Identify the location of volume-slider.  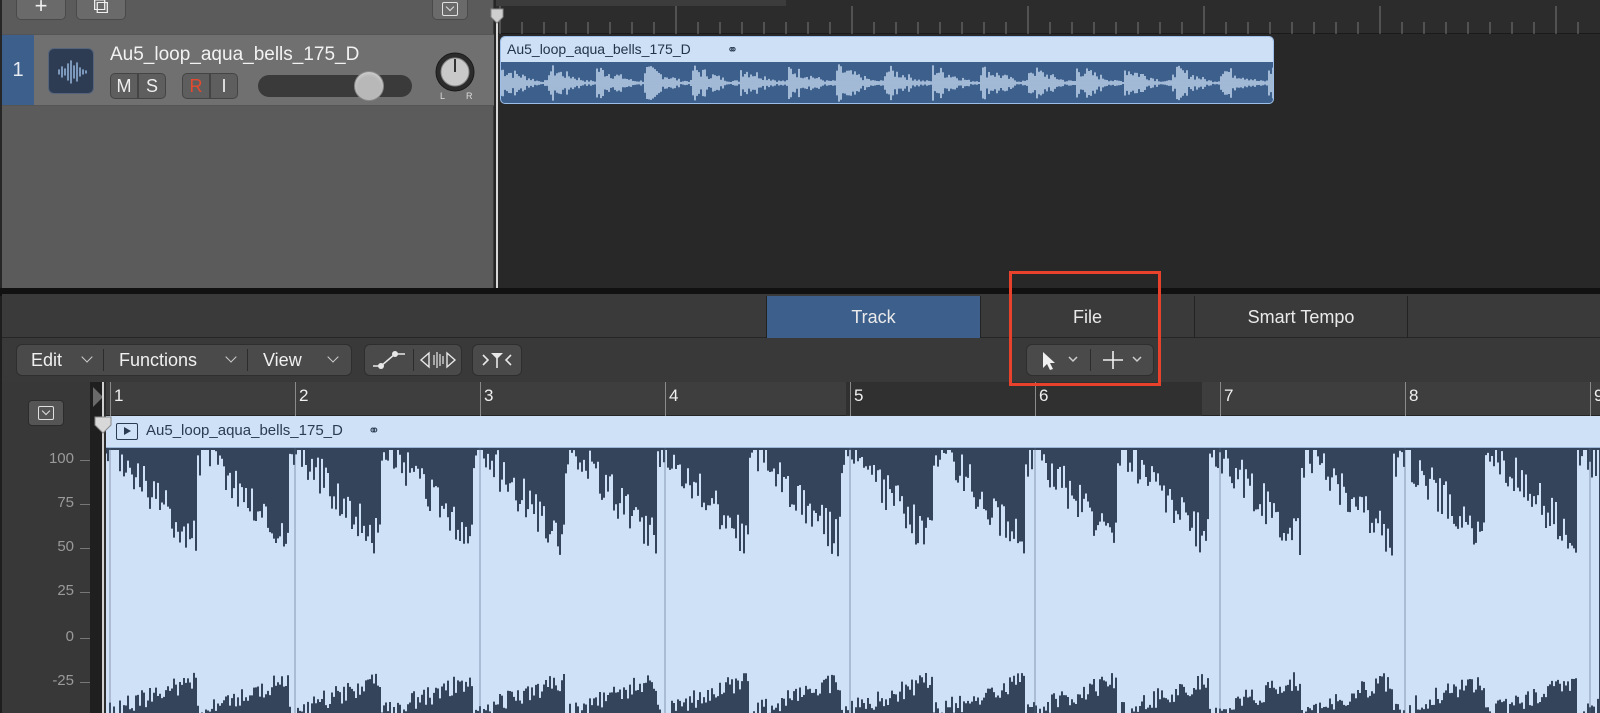
(335, 86).